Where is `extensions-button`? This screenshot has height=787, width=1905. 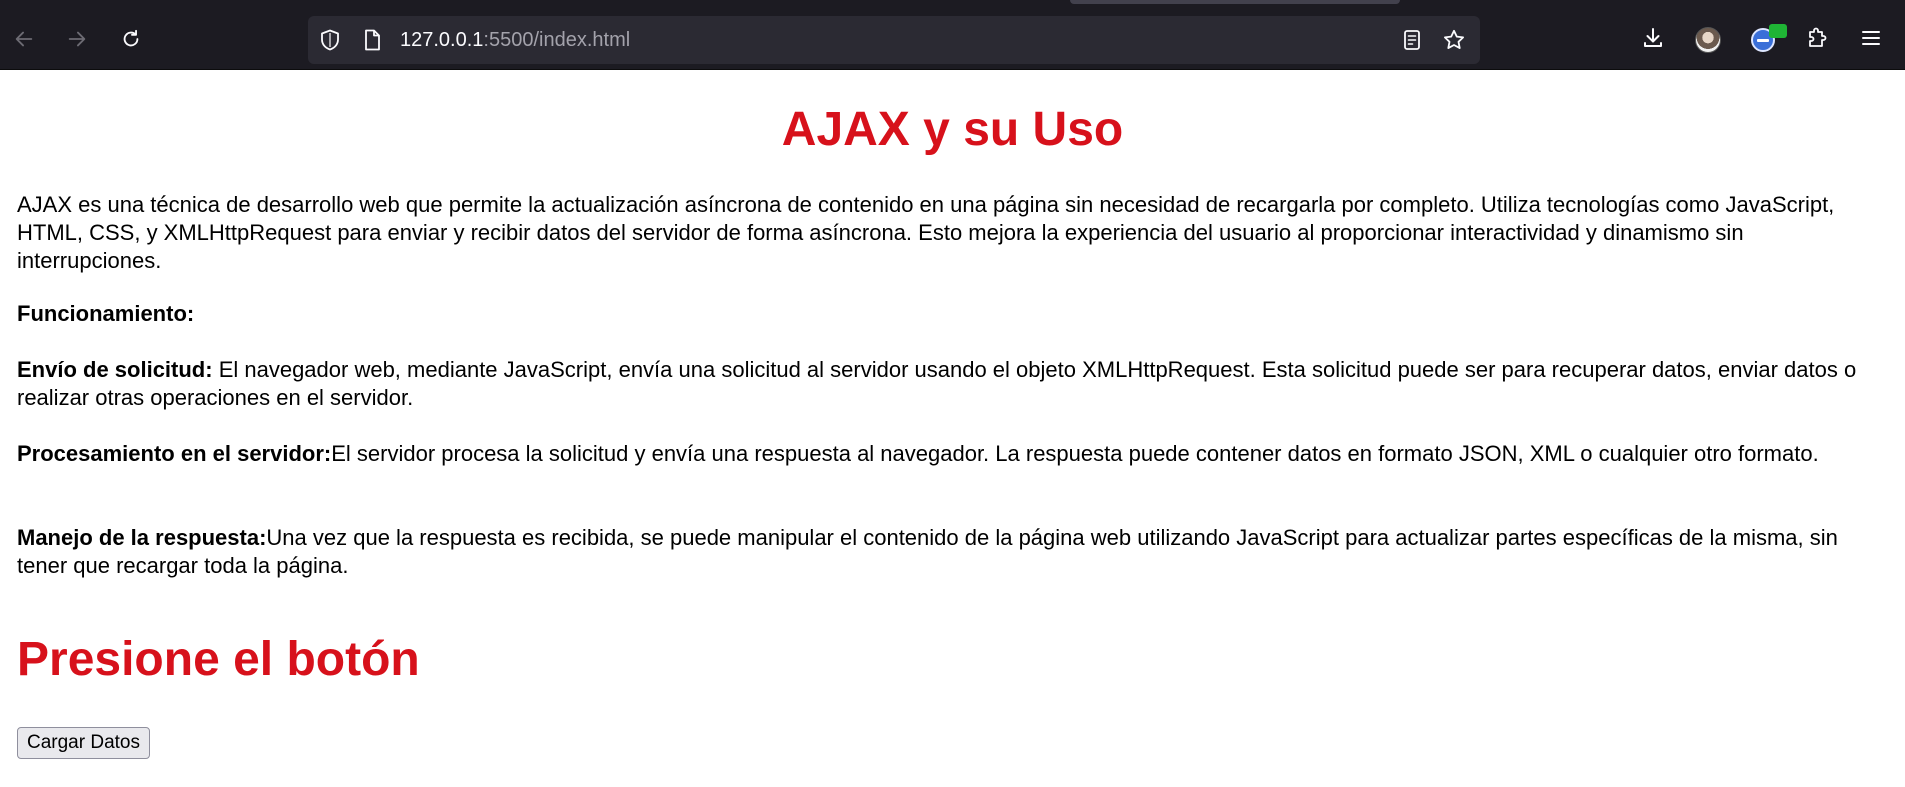
extensions-button is located at coordinates (1817, 40).